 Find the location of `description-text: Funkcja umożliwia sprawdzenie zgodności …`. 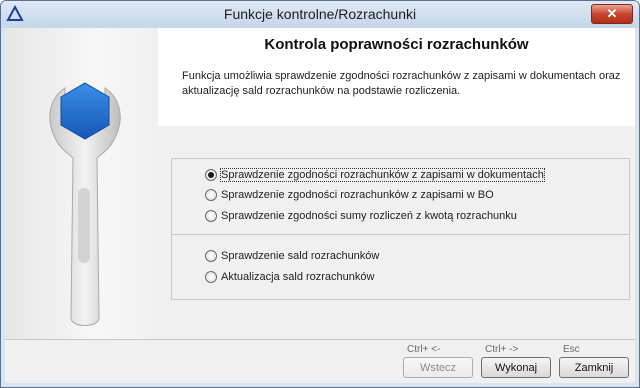

description-text: Funkcja umożliwia sprawdzenie zgodności … is located at coordinates (401, 83).